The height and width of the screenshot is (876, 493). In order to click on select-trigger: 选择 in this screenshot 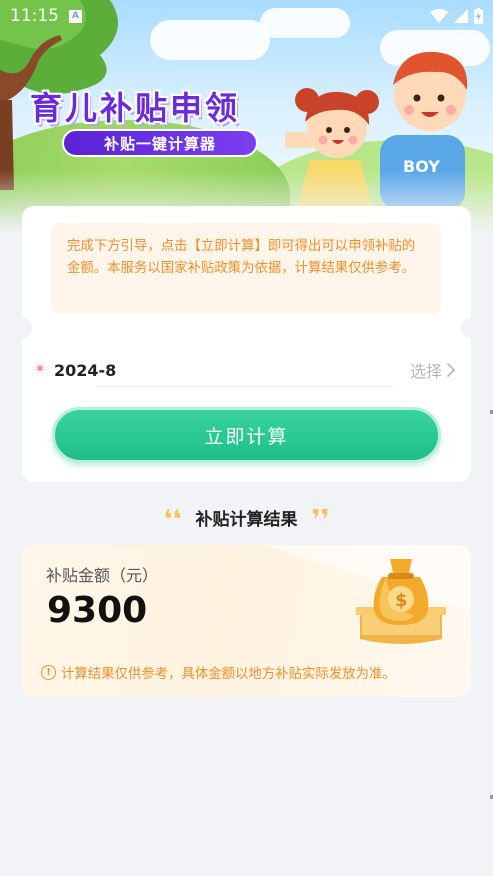, I will do `click(433, 370)`.